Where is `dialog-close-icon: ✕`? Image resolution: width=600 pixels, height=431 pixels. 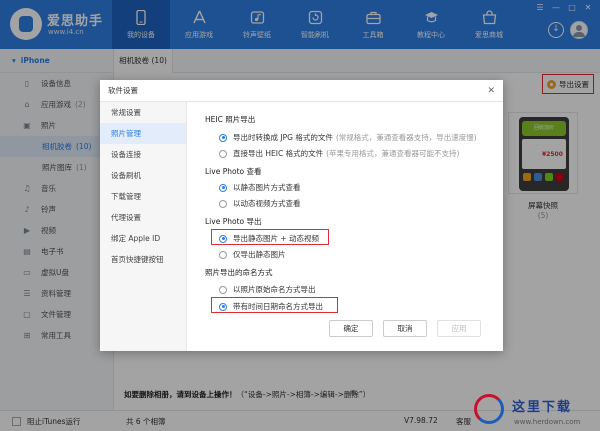
dialog-close-icon: ✕ is located at coordinates (491, 91).